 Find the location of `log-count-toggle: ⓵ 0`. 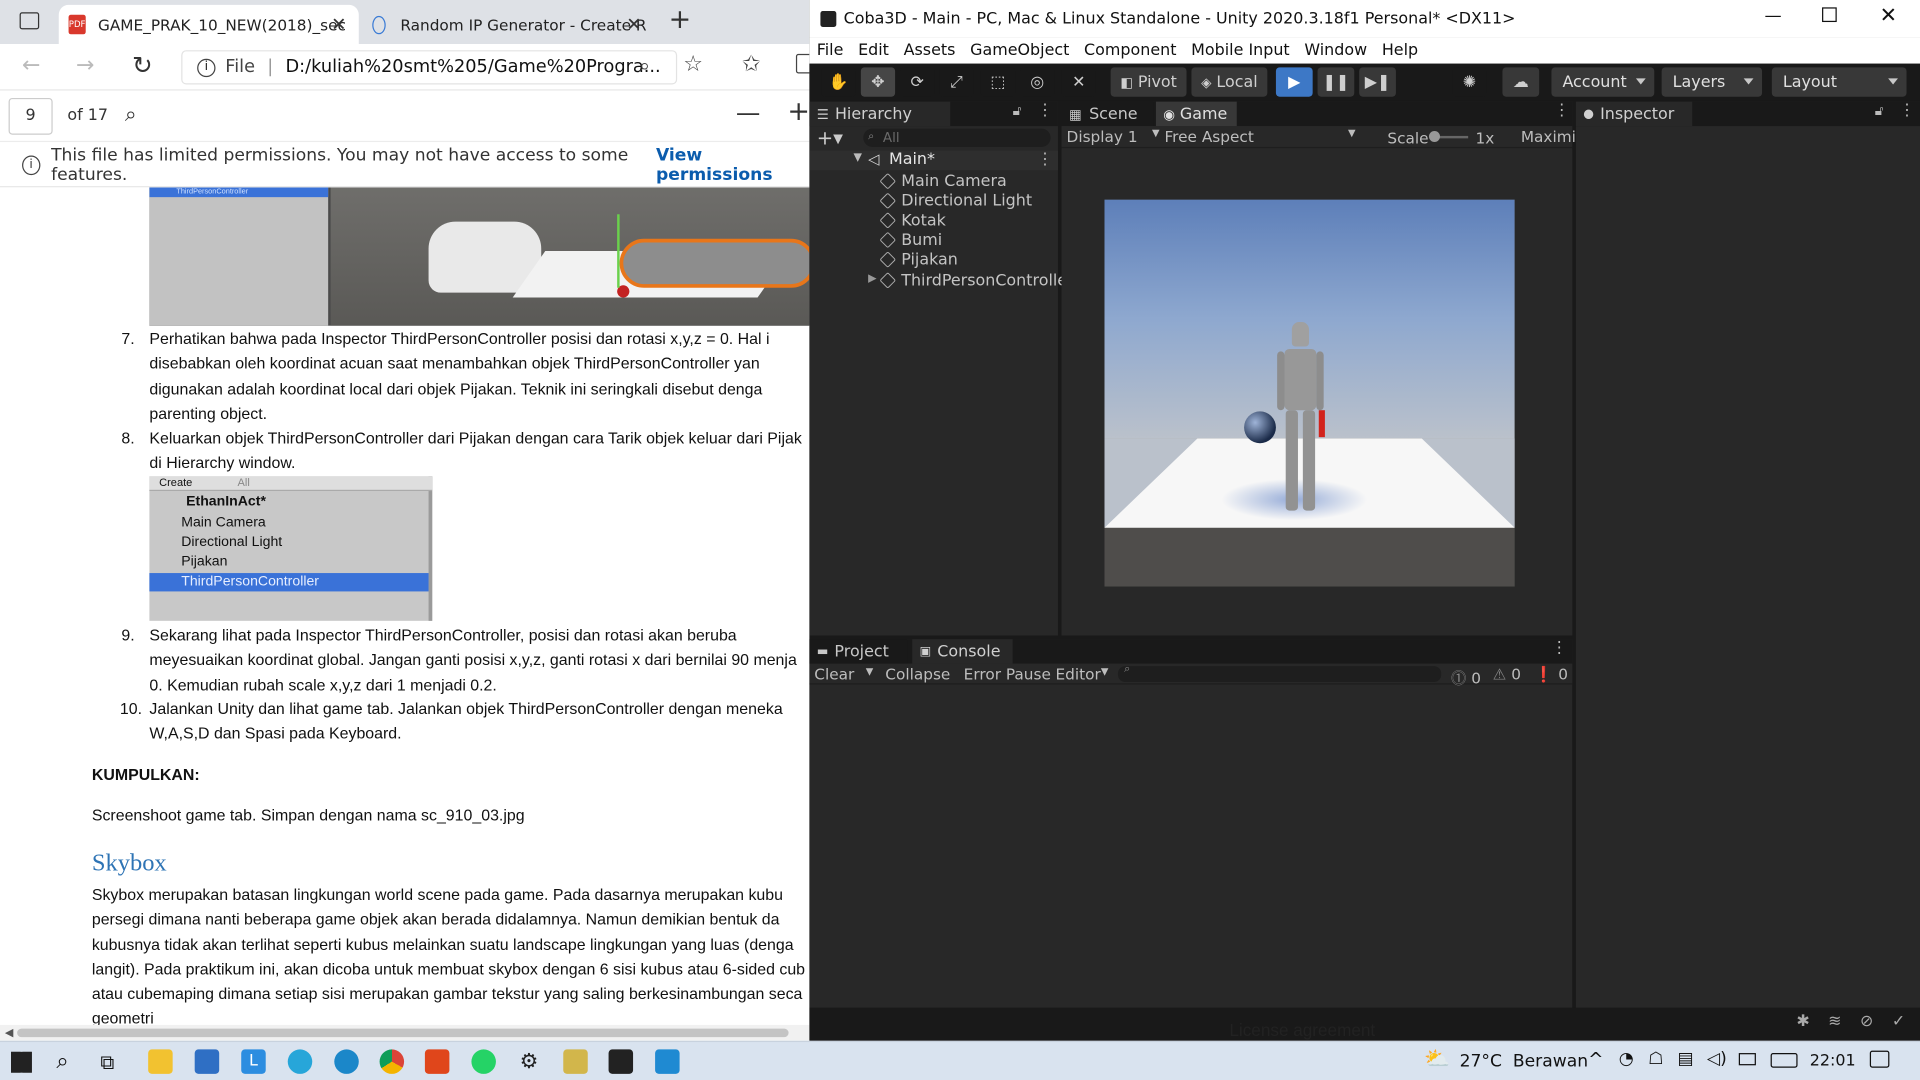

log-count-toggle: ⓵ 0 is located at coordinates (1466, 676).